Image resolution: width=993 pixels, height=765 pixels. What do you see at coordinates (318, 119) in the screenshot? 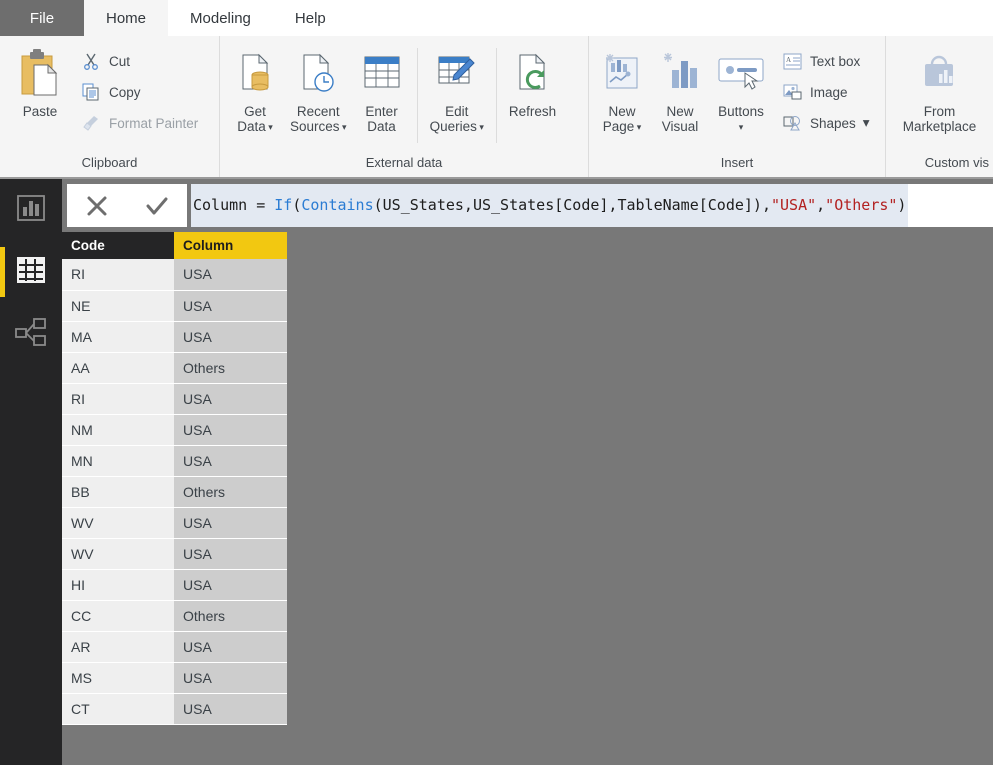
I see `recent-sources-label: Recent Sources ▾` at bounding box center [318, 119].